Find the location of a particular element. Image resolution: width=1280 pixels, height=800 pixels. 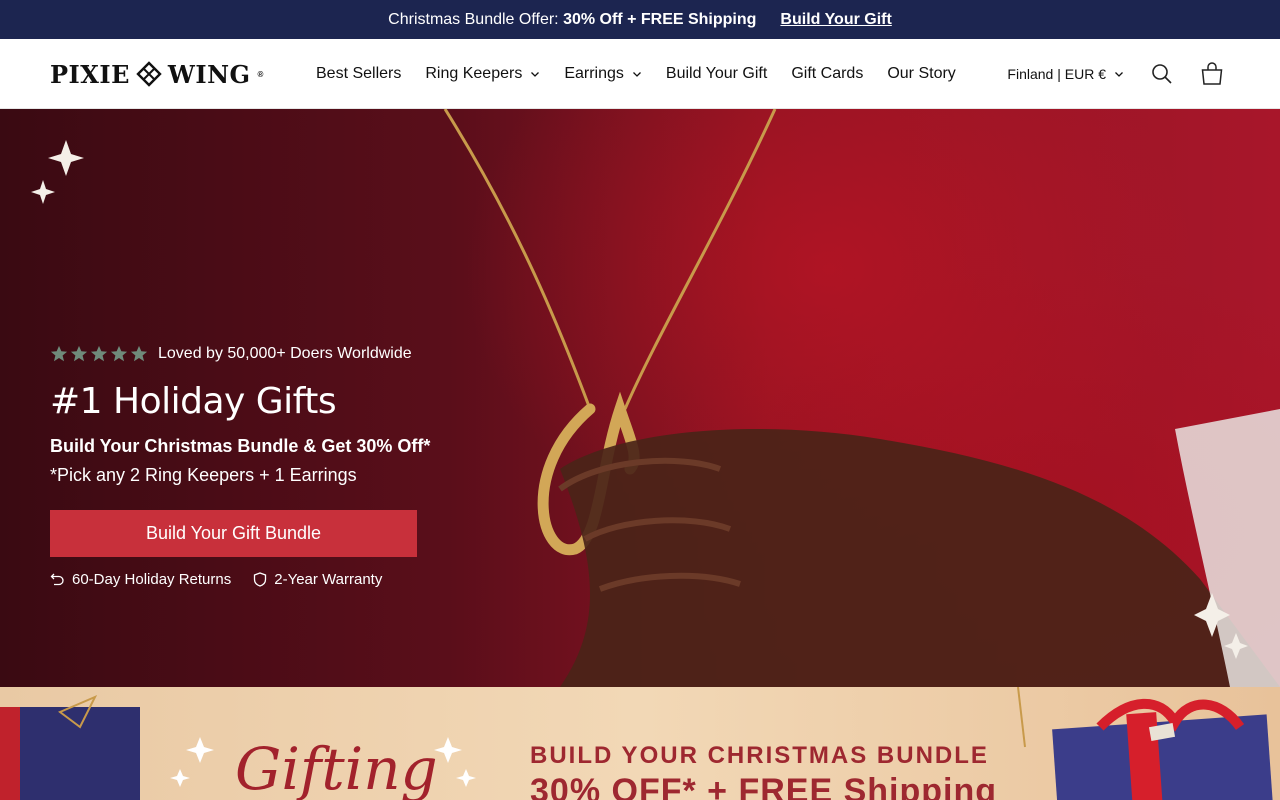

nav-our-story: Our Story is located at coordinates (921, 74).